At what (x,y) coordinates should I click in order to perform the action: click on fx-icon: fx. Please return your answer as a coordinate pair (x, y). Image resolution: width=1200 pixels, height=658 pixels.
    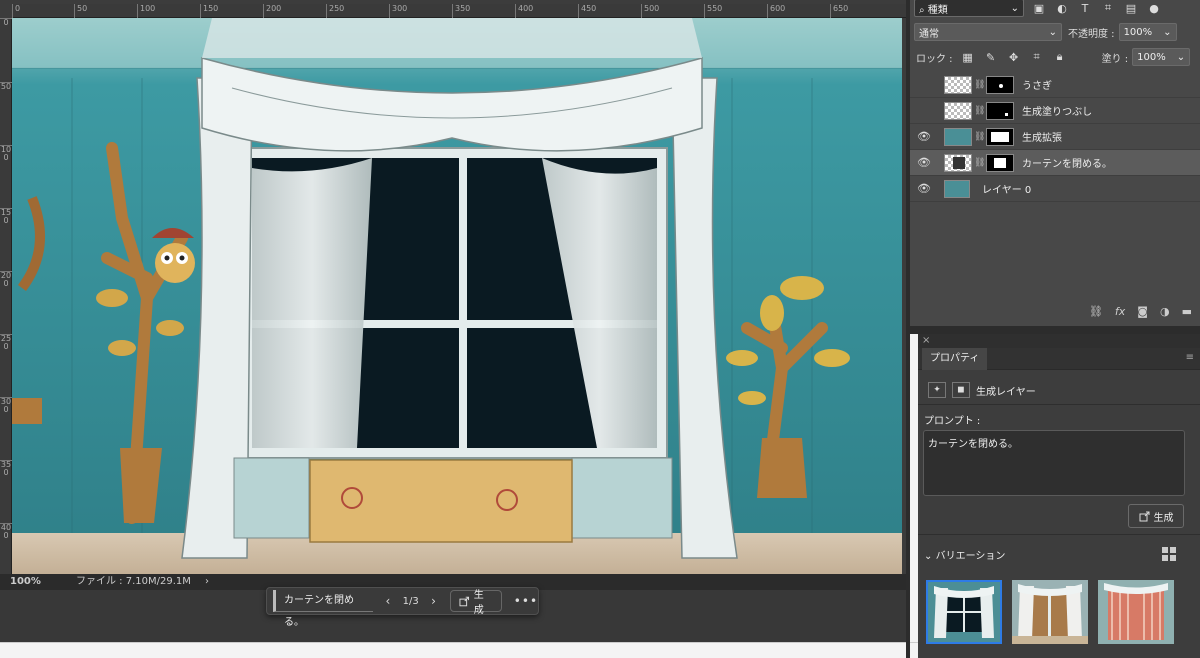
    Looking at the image, I should click on (1120, 311).